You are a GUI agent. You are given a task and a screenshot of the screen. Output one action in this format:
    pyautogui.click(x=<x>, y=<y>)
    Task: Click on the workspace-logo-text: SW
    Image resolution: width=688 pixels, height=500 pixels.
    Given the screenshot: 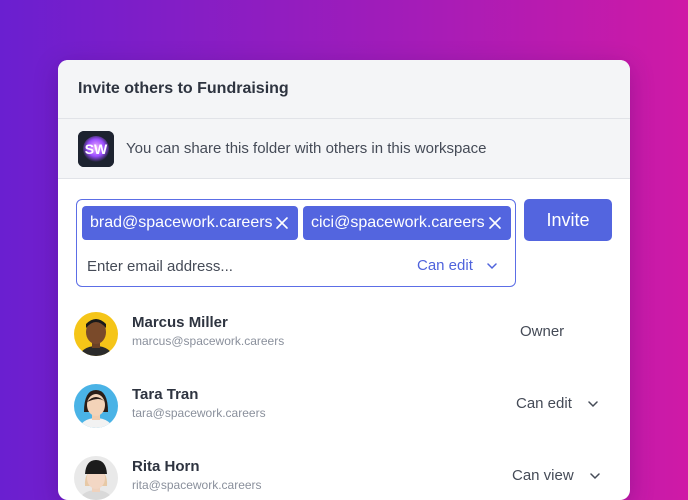 What is the action you would take?
    pyautogui.click(x=96, y=149)
    